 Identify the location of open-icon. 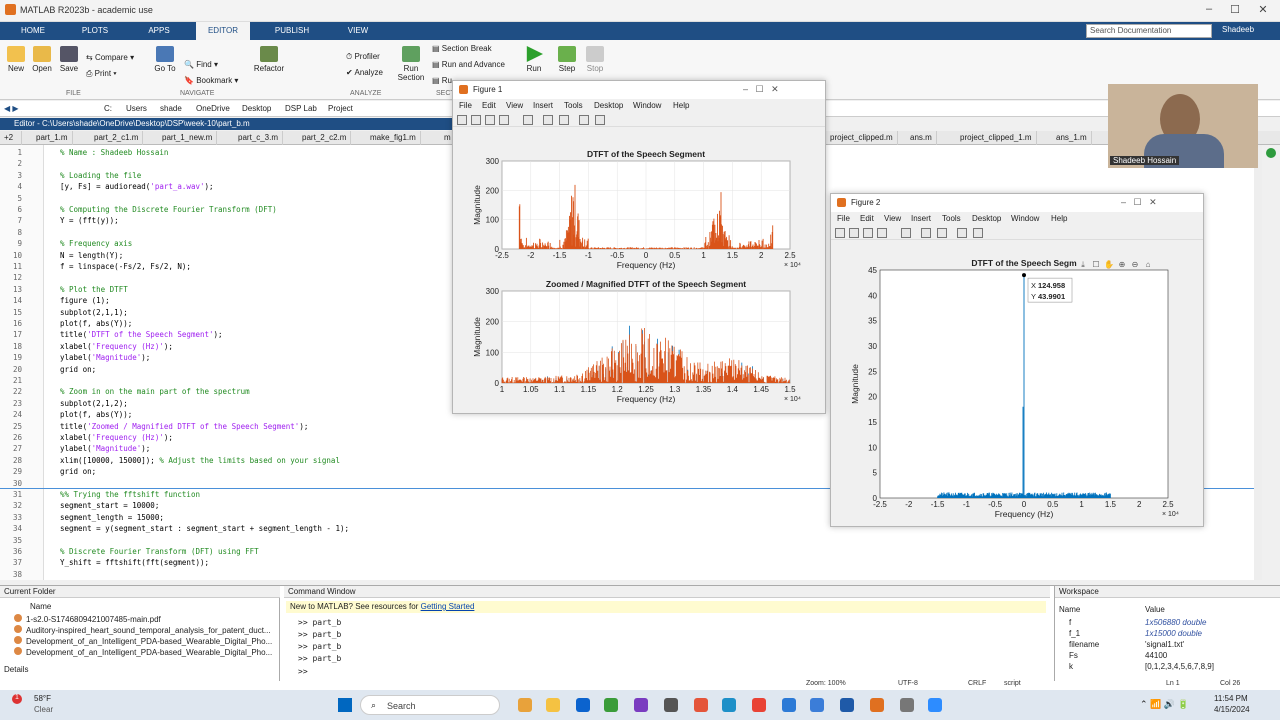
(476, 120).